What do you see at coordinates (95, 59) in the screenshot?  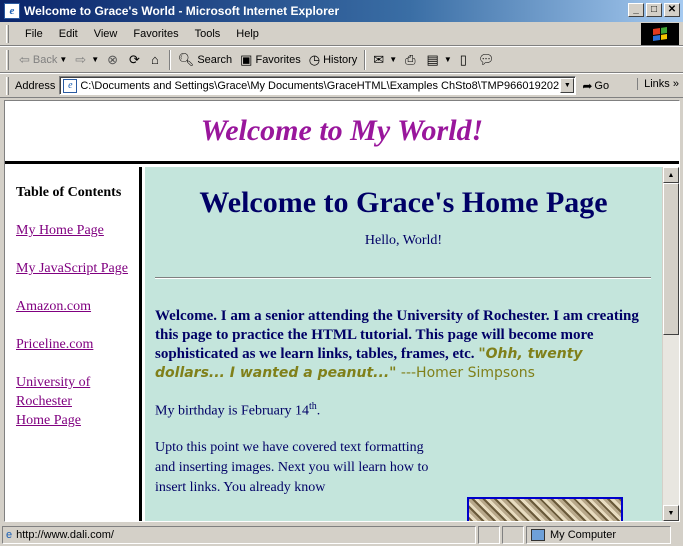 I see `forward-dropdown-icon: ▼` at bounding box center [95, 59].